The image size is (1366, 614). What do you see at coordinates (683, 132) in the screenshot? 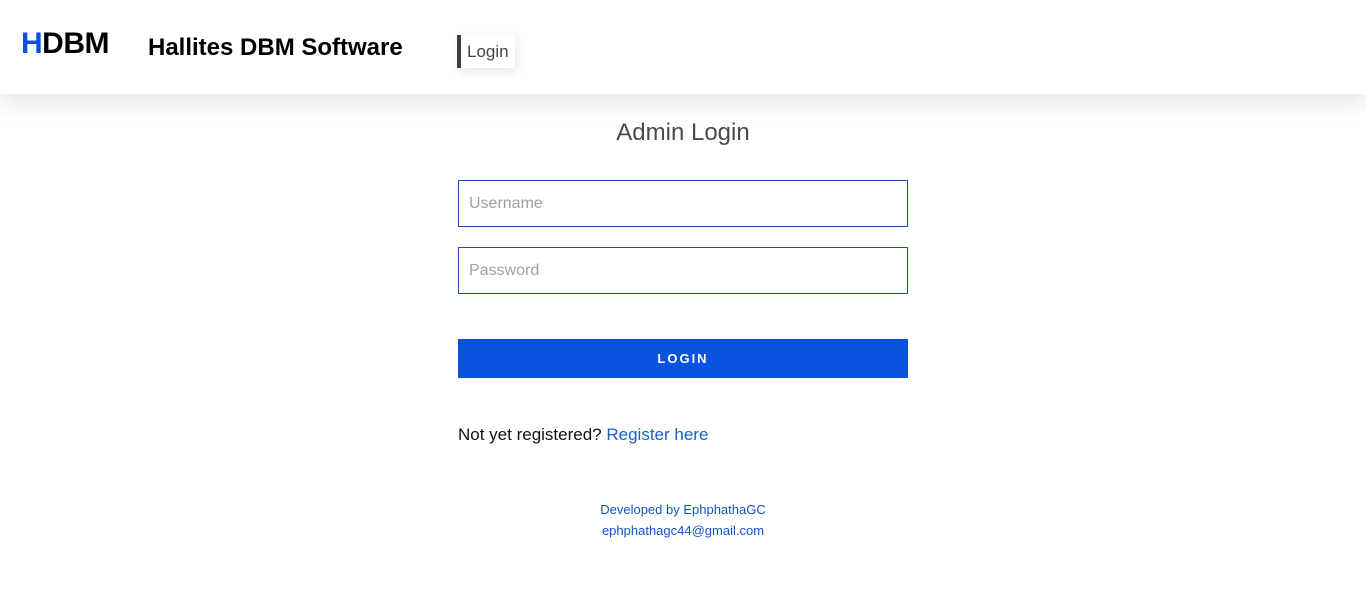
I see `page-title: Admin Login` at bounding box center [683, 132].